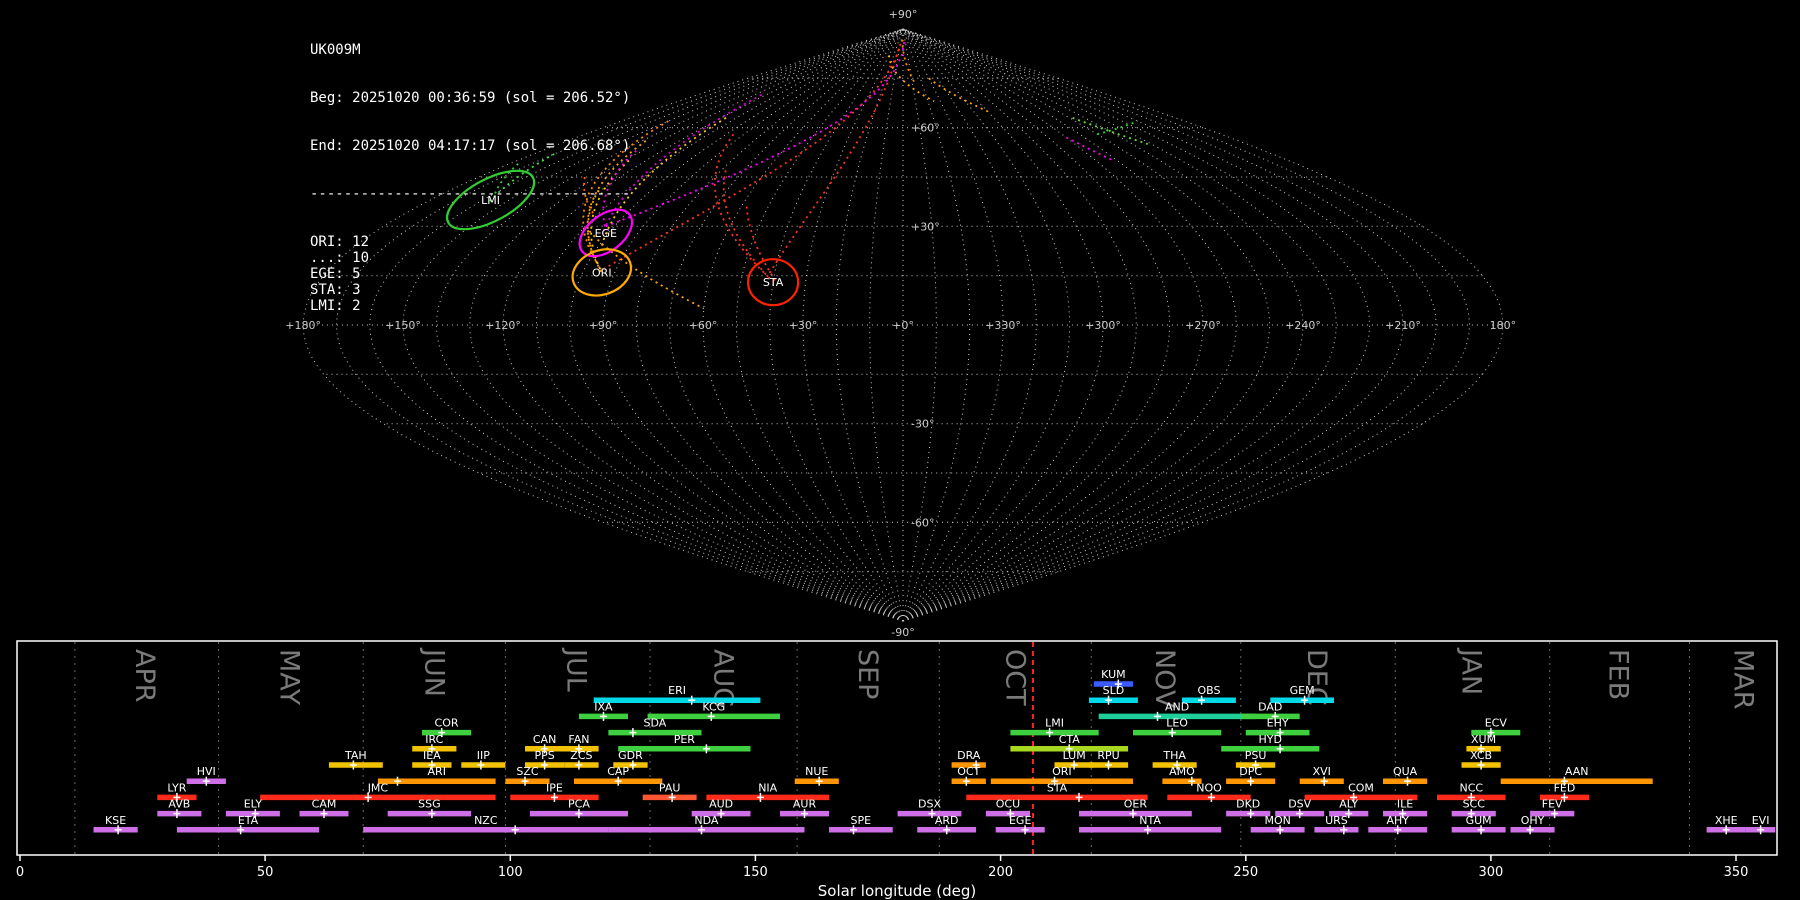  I want to click on shower-counts: ORI: 12...: 10 EGE: 5 STA: 3 LMI: 2, so click(470, 274).